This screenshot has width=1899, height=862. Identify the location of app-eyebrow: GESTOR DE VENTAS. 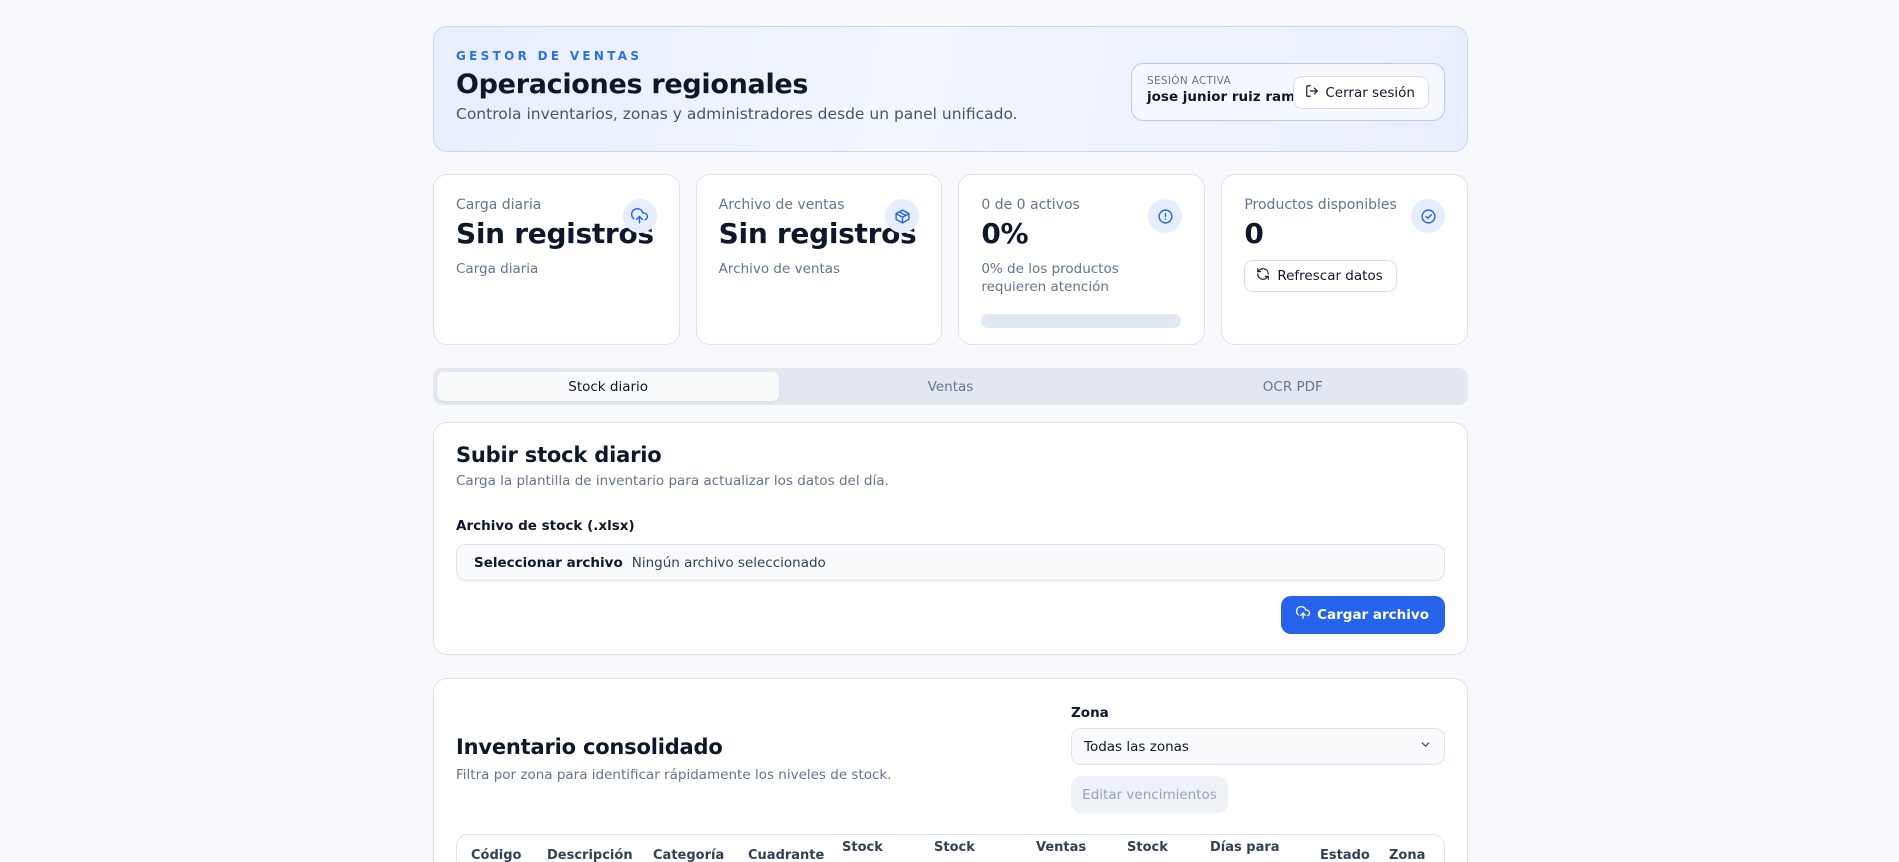
(549, 56).